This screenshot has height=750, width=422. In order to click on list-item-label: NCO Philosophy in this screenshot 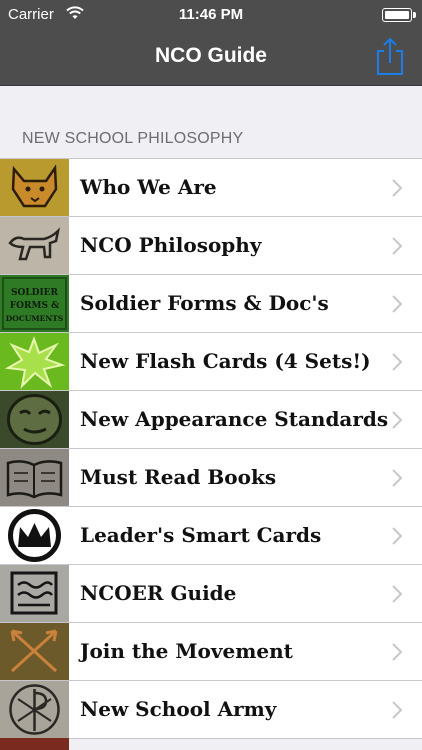, I will do `click(171, 245)`.